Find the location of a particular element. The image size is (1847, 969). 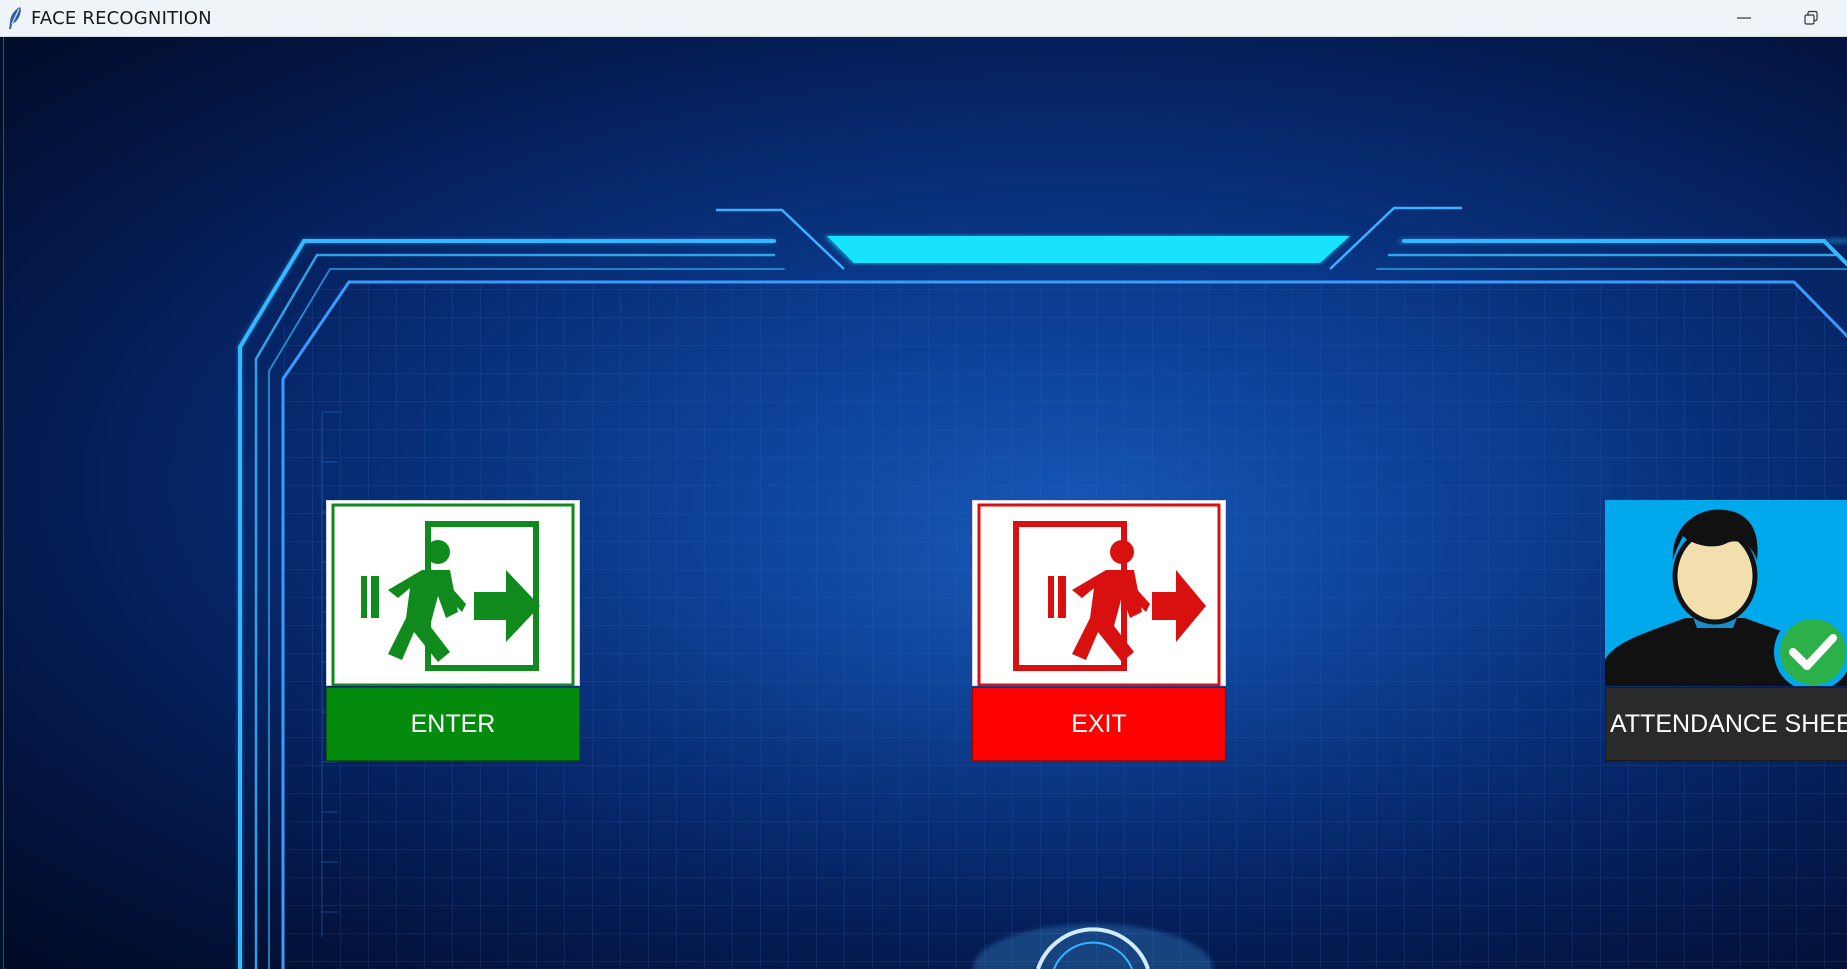

restore-icon is located at coordinates (1811, 17).